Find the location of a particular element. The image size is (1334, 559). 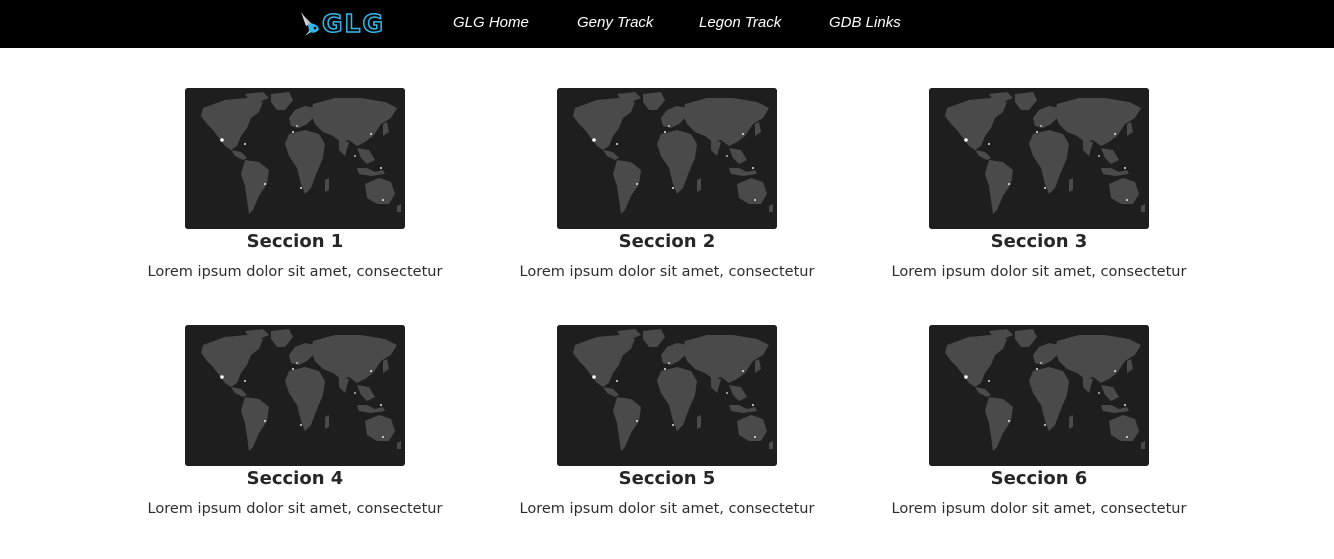

section-5-map-image is located at coordinates (667, 395).